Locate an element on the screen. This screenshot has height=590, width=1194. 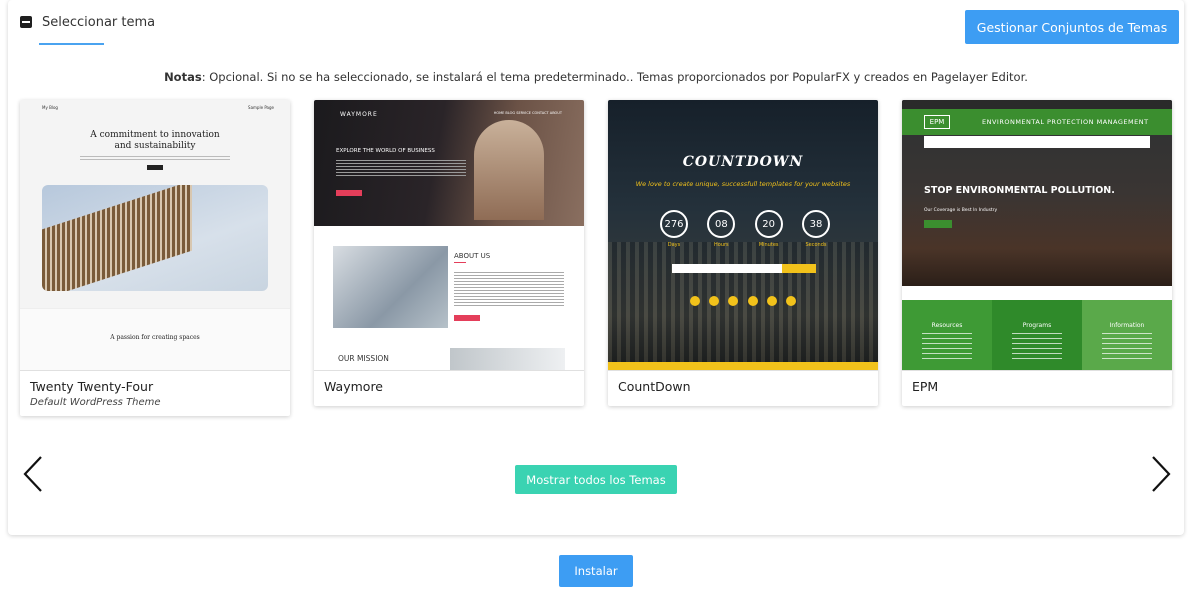
previous-arrow-icon is located at coordinates (33, 474).